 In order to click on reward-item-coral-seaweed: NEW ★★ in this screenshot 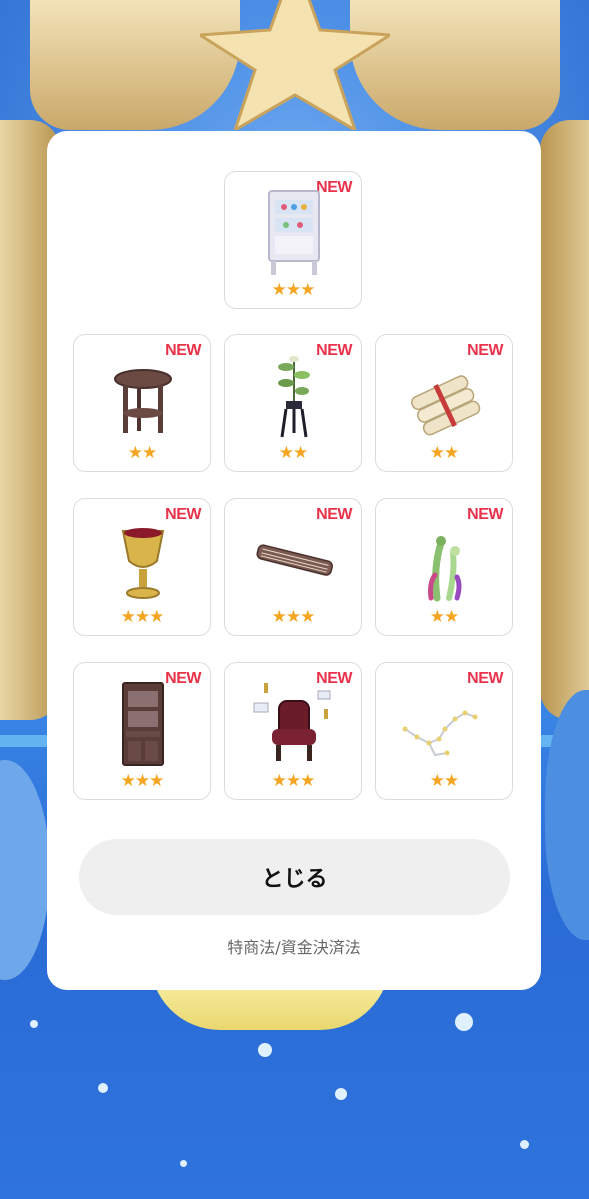, I will do `click(444, 567)`.